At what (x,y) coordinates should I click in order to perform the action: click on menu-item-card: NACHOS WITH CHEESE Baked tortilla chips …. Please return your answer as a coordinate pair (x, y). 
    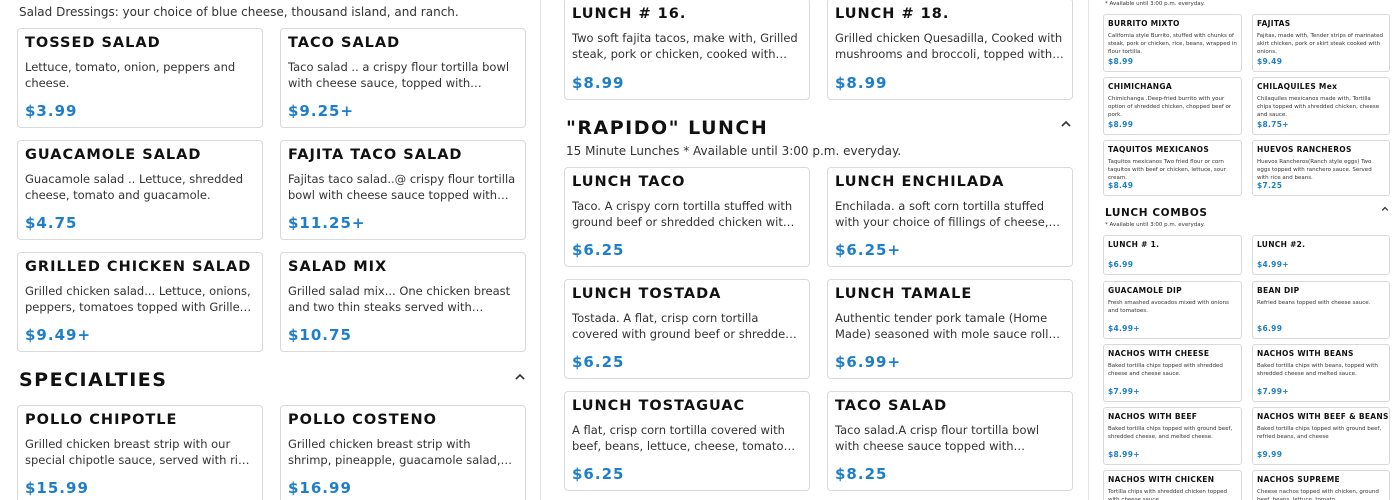
    Looking at the image, I should click on (1172, 373).